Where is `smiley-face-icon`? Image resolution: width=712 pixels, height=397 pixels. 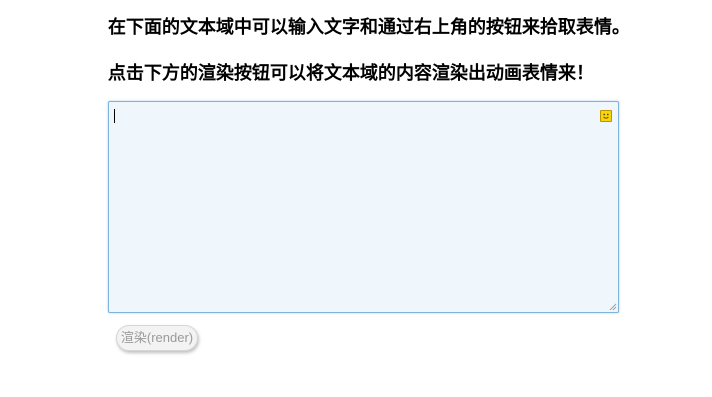
smiley-face-icon is located at coordinates (606, 116).